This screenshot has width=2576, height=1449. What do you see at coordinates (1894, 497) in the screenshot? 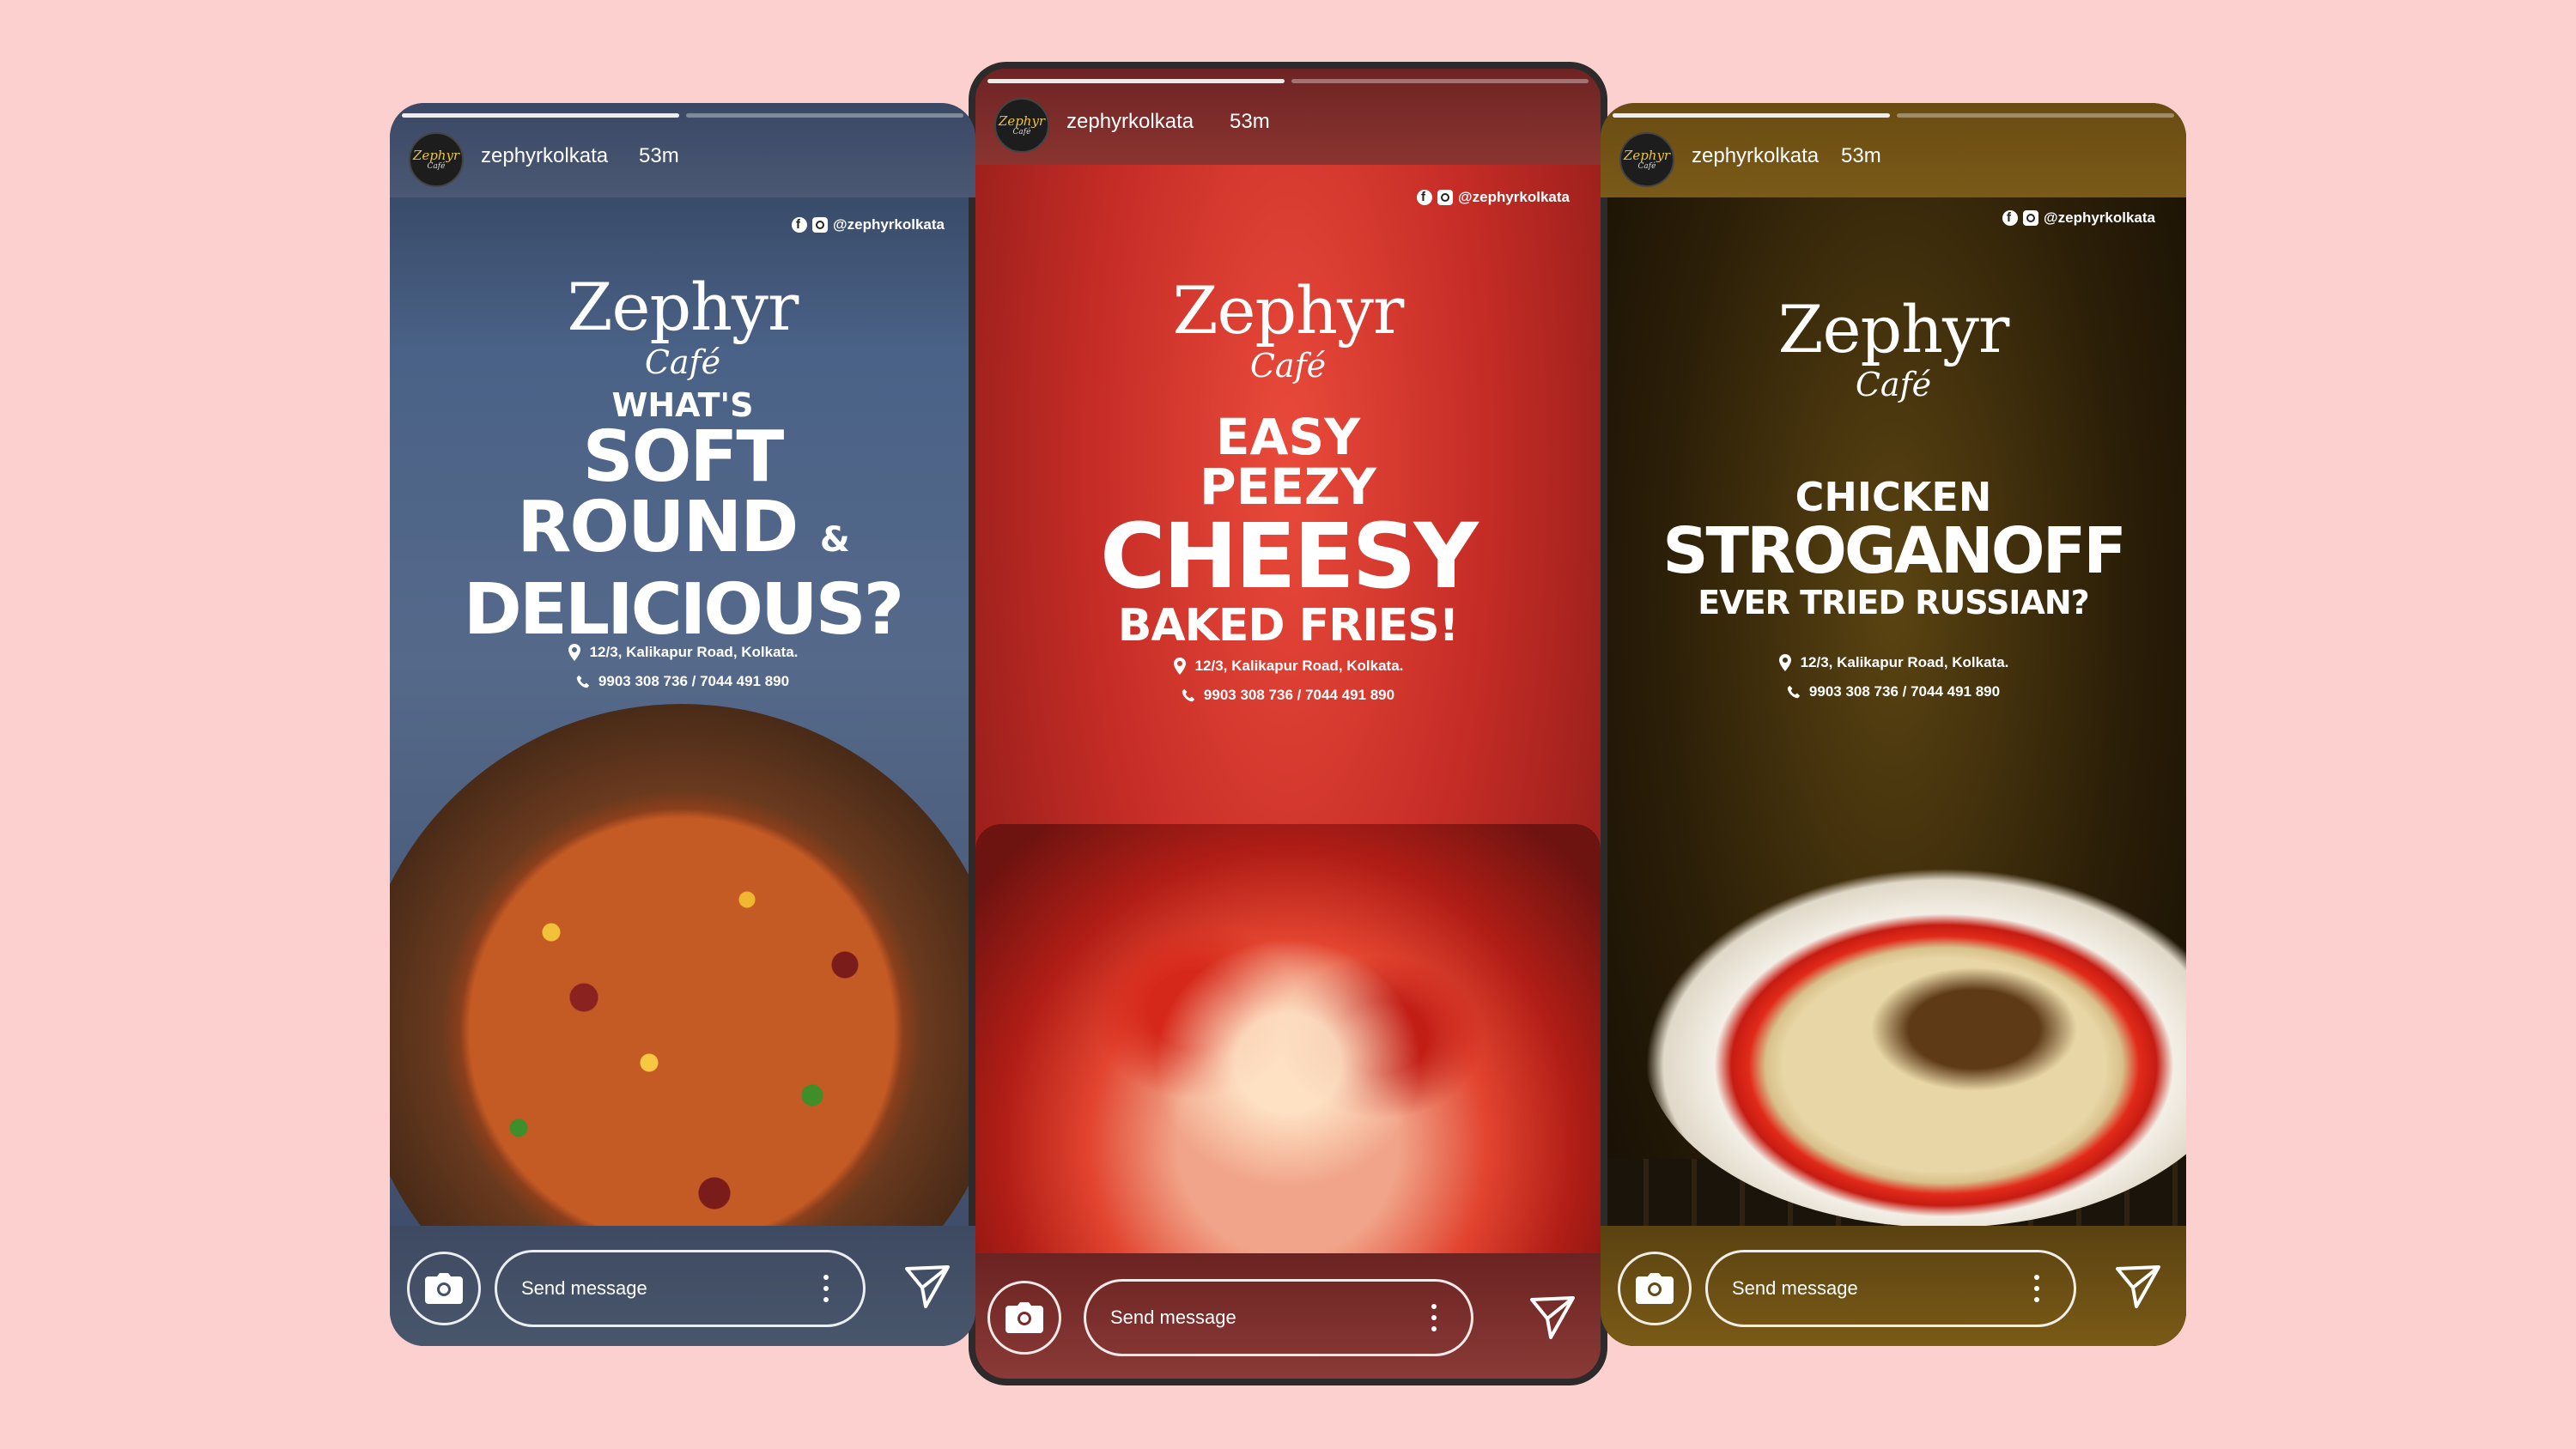
I see `headline-line: CHICKEN` at bounding box center [1894, 497].